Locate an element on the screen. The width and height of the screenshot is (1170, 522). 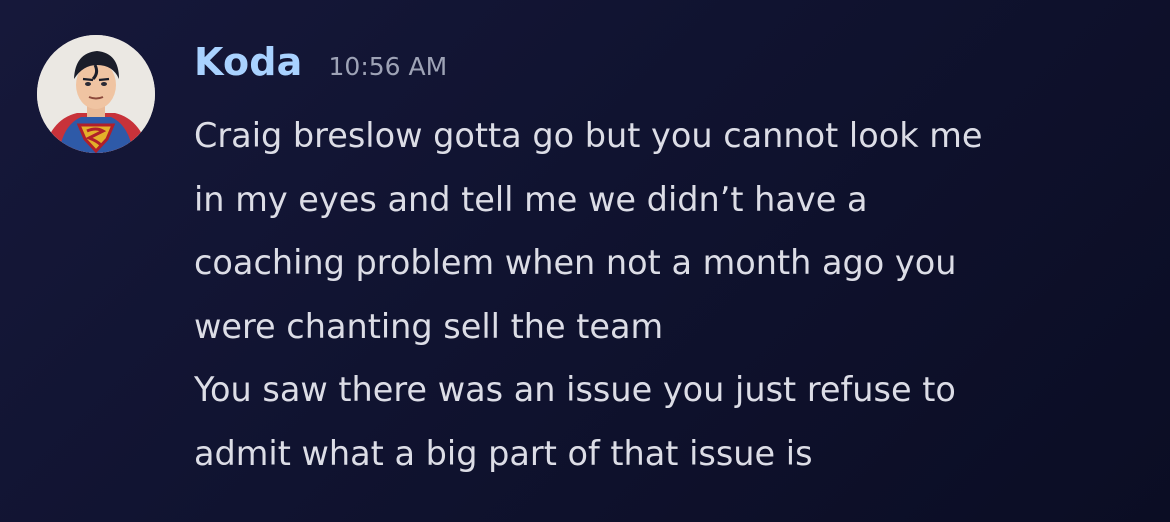
username: Koda is located at coordinates (248, 62).